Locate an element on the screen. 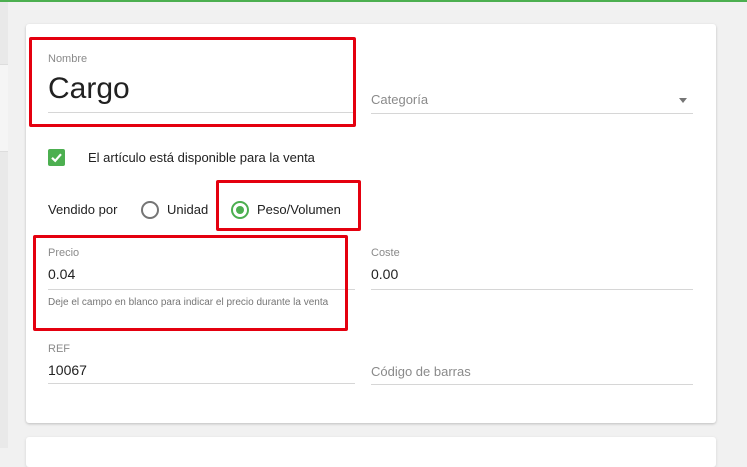  name-input: Cargo is located at coordinates (89, 89).